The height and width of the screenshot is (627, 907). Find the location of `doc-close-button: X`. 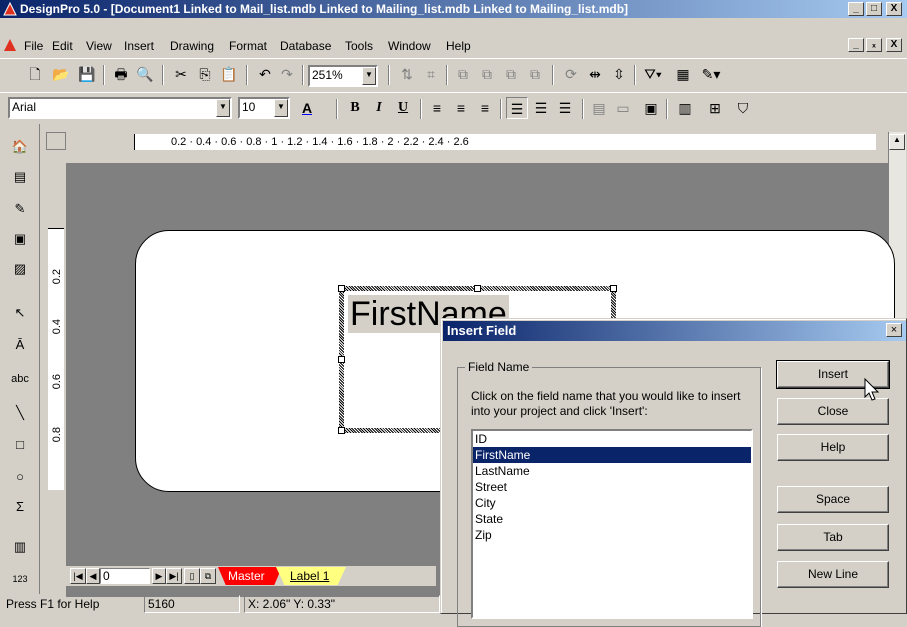

doc-close-button: X is located at coordinates (894, 45).